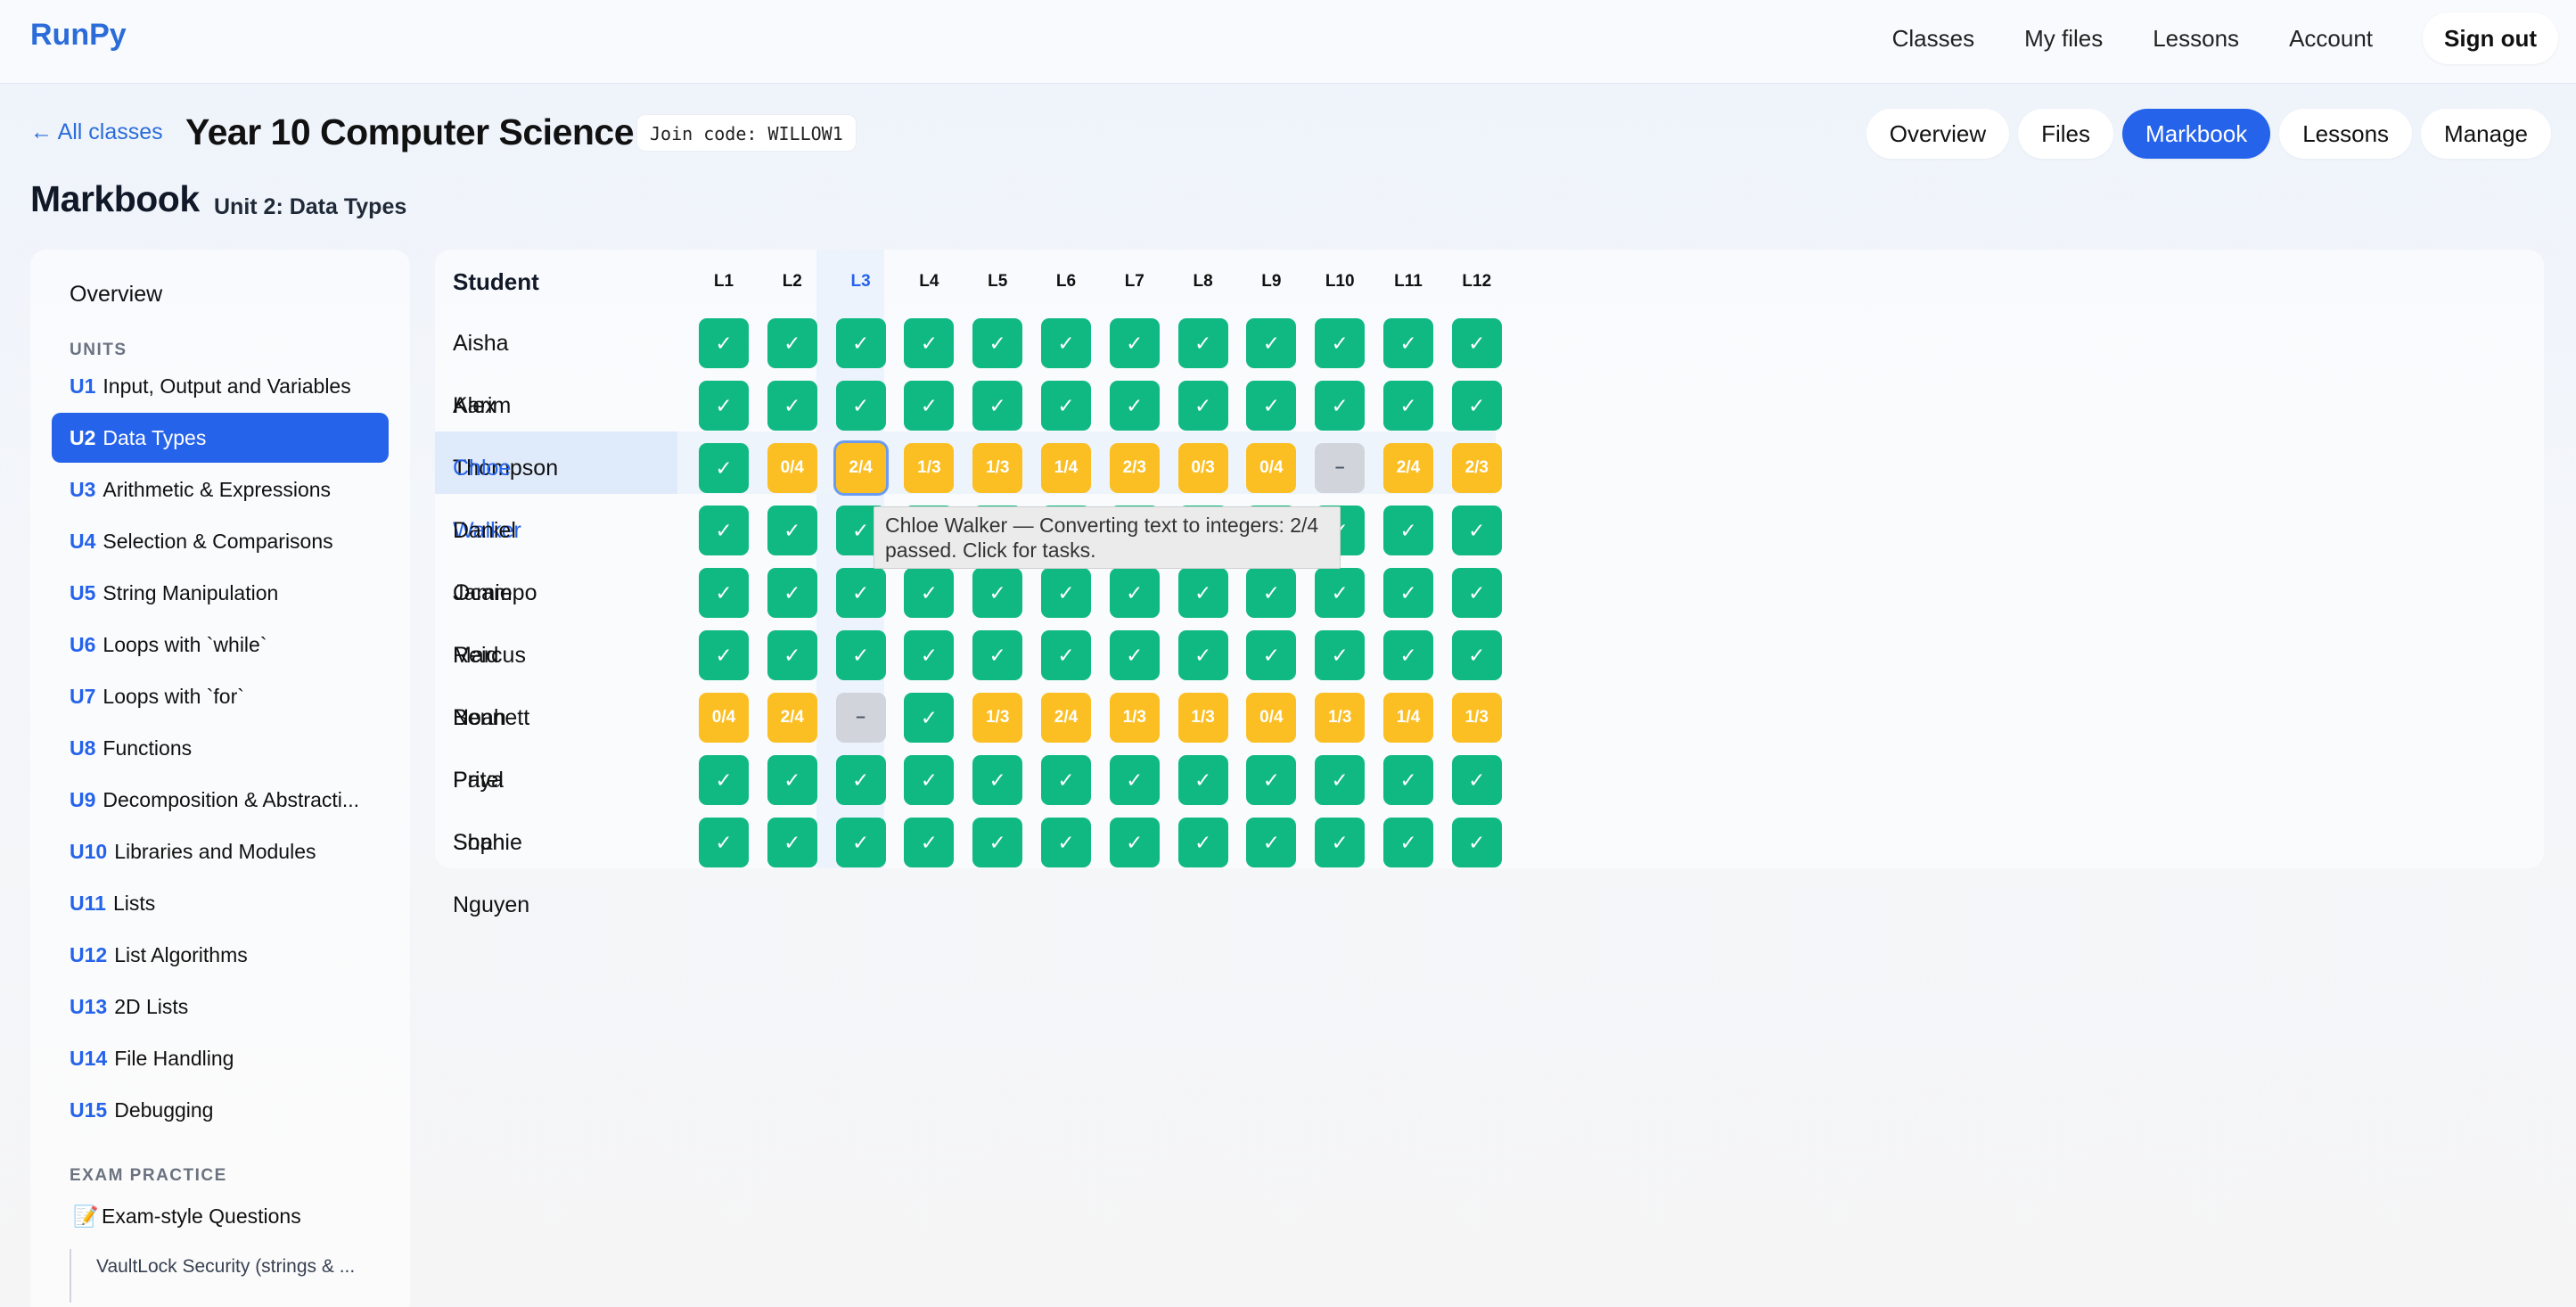 This screenshot has height=1307, width=2576. I want to click on sidebar-item-overview: Overview, so click(116, 295).